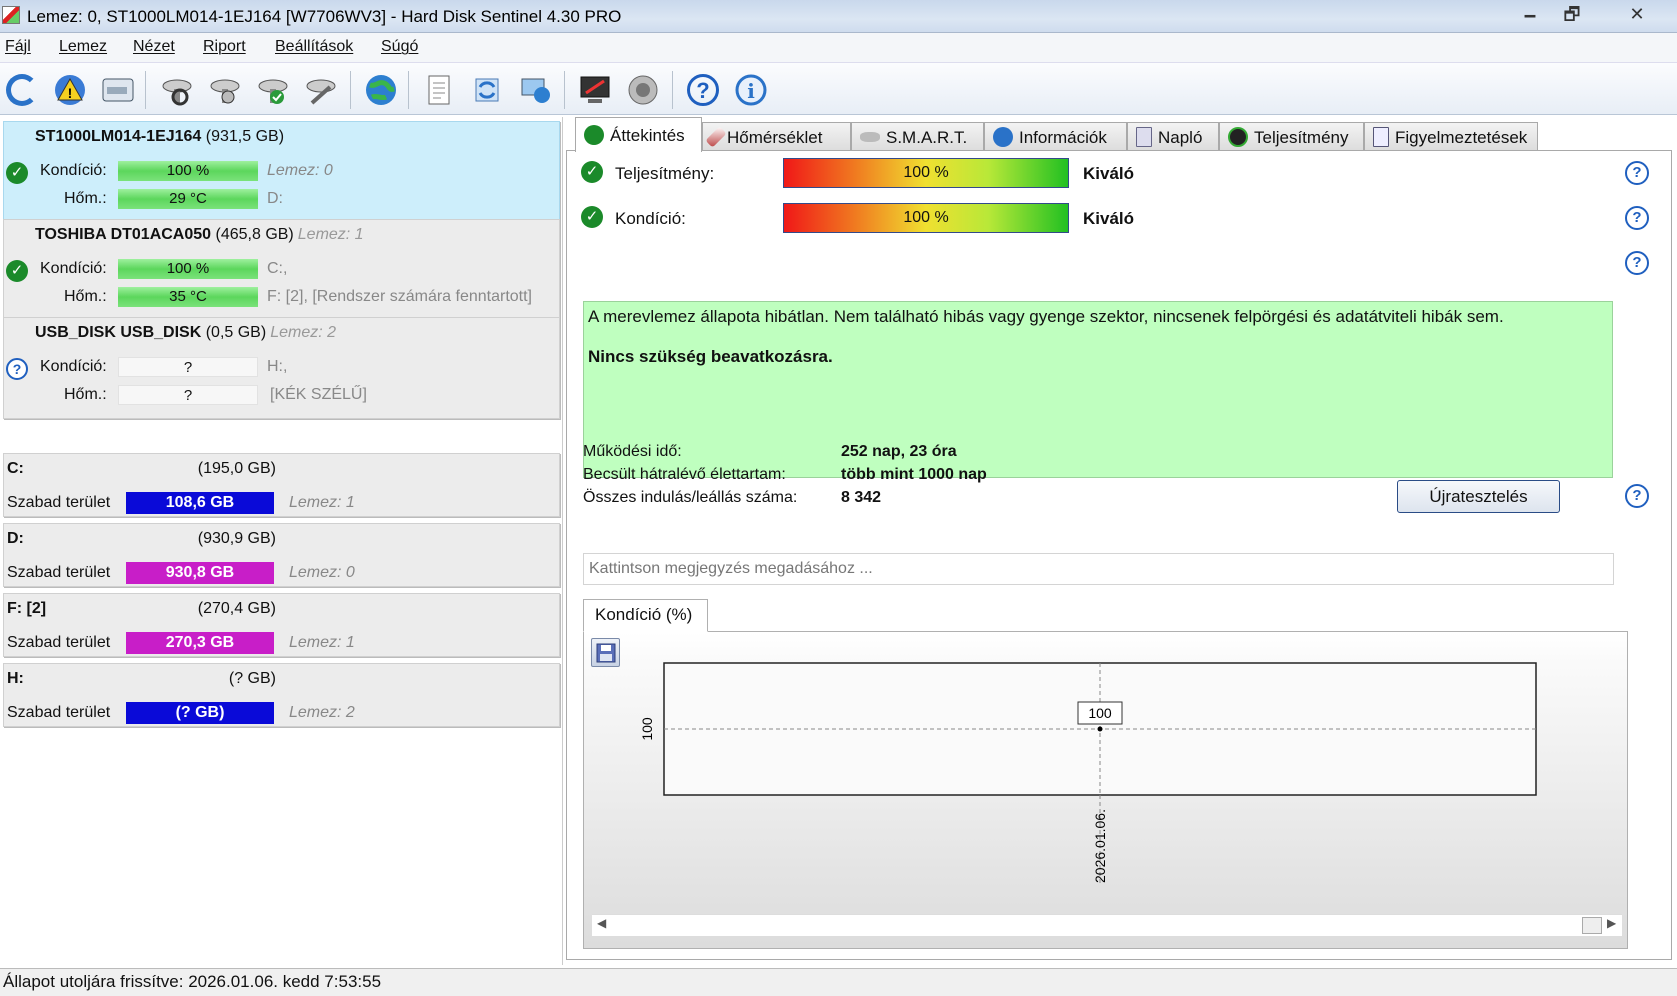  Describe the element at coordinates (1611, 923) in the screenshot. I see `scroll-right-icon: ▶` at that location.